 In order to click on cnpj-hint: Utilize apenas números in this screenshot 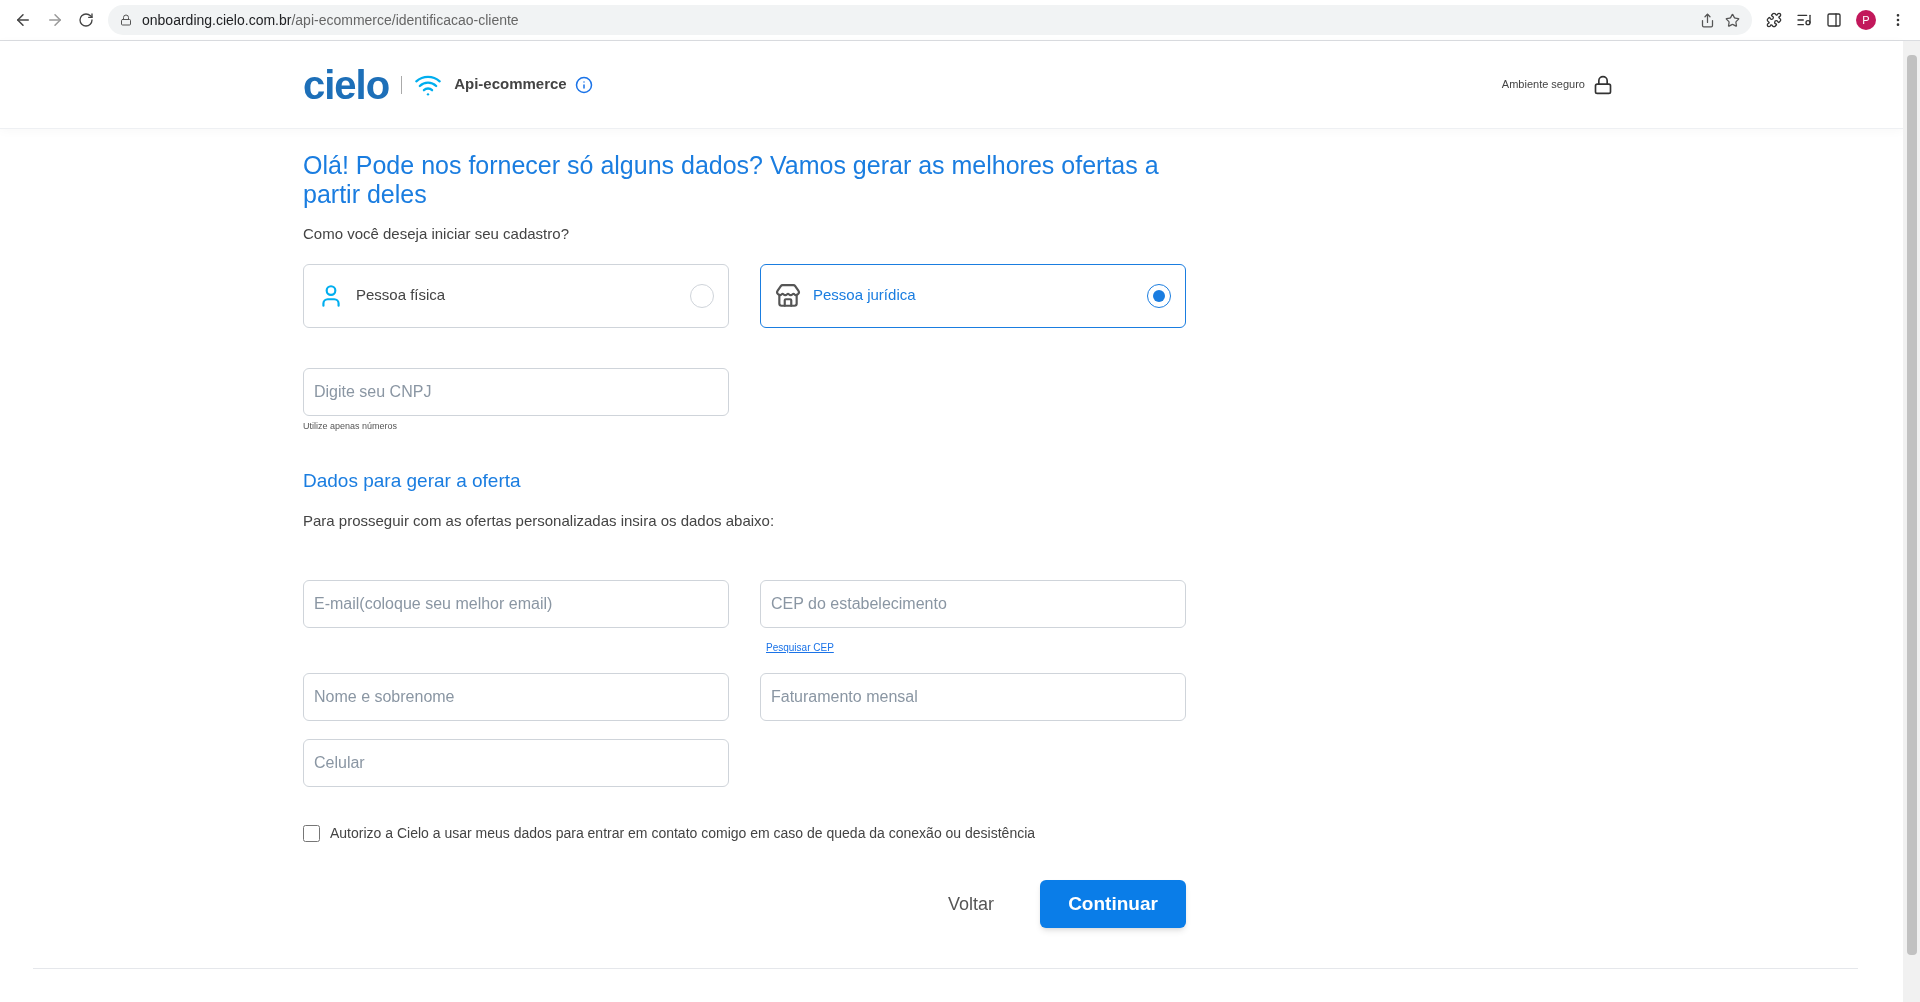, I will do `click(351, 426)`.